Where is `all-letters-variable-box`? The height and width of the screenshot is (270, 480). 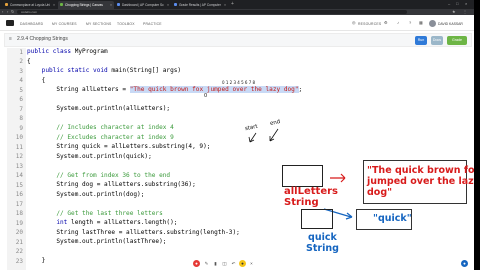 all-letters-variable-box is located at coordinates (302, 176).